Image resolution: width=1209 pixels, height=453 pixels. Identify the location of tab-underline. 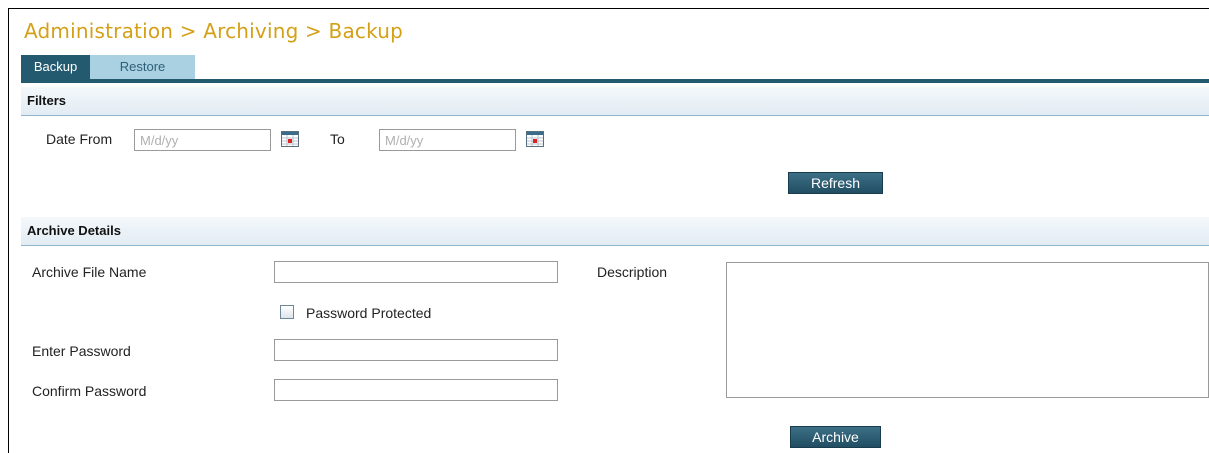
(615, 81).